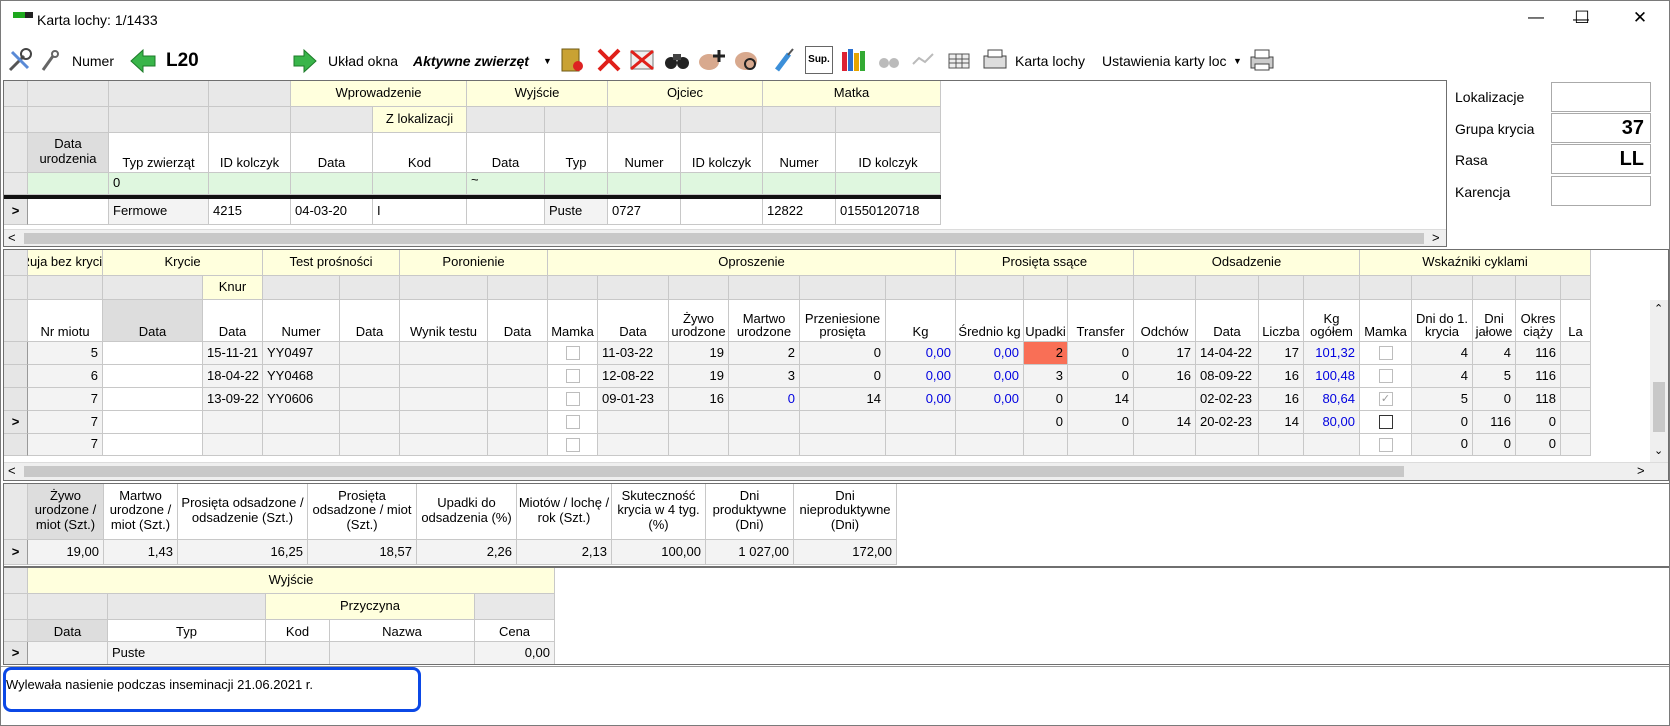  Describe the element at coordinates (12, 237) in the screenshot. I see `scroll-left-icon: <` at that location.